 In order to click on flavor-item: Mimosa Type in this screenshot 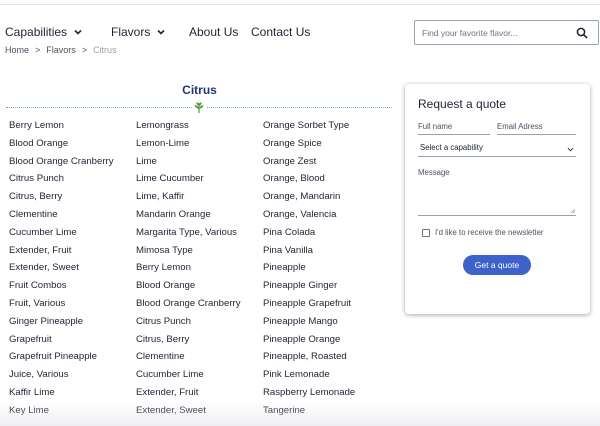, I will do `click(199, 253)`.